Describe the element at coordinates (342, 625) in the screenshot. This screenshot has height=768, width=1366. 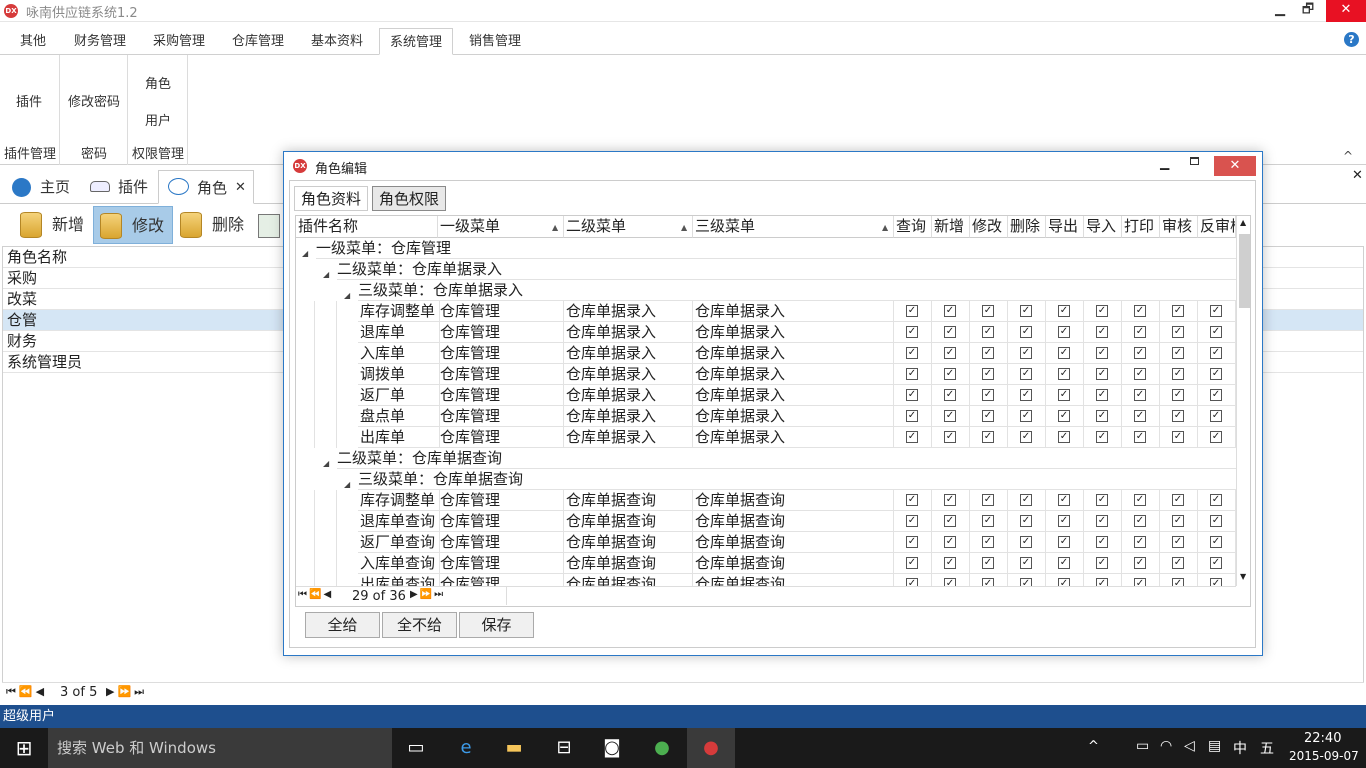
I see `grant-all-button: 全给` at that location.